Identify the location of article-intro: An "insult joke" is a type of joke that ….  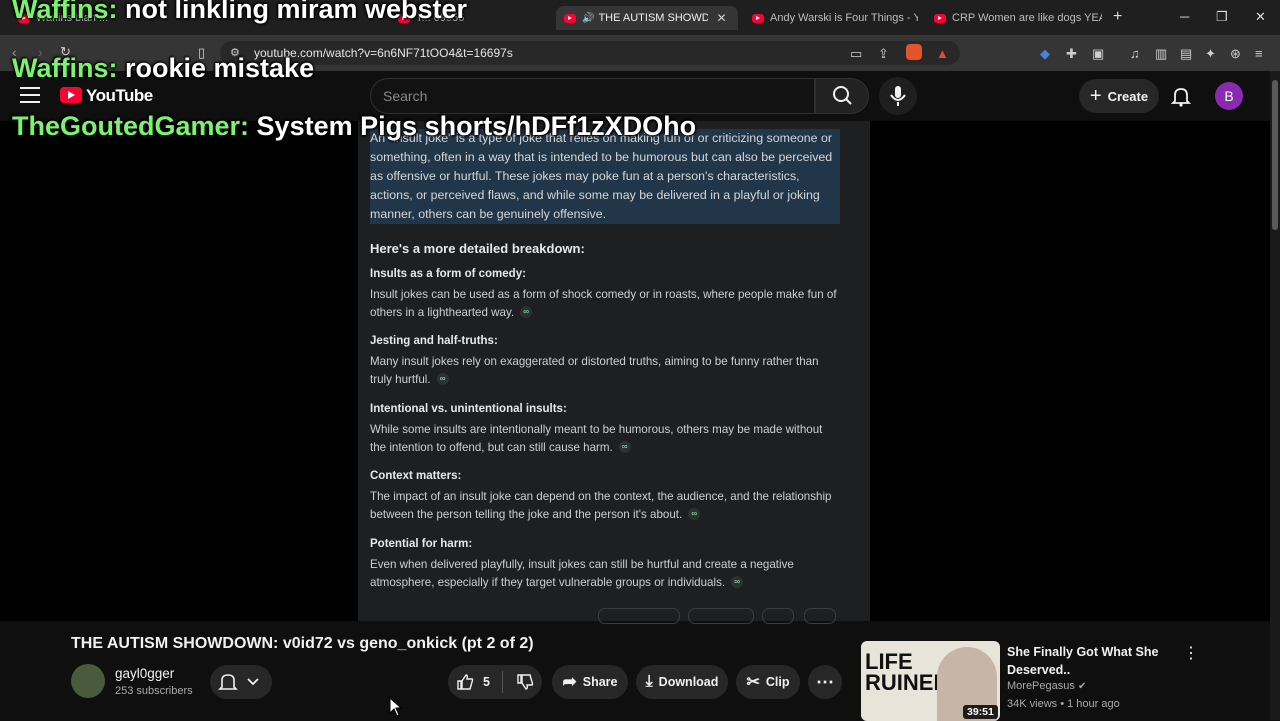
(605, 176).